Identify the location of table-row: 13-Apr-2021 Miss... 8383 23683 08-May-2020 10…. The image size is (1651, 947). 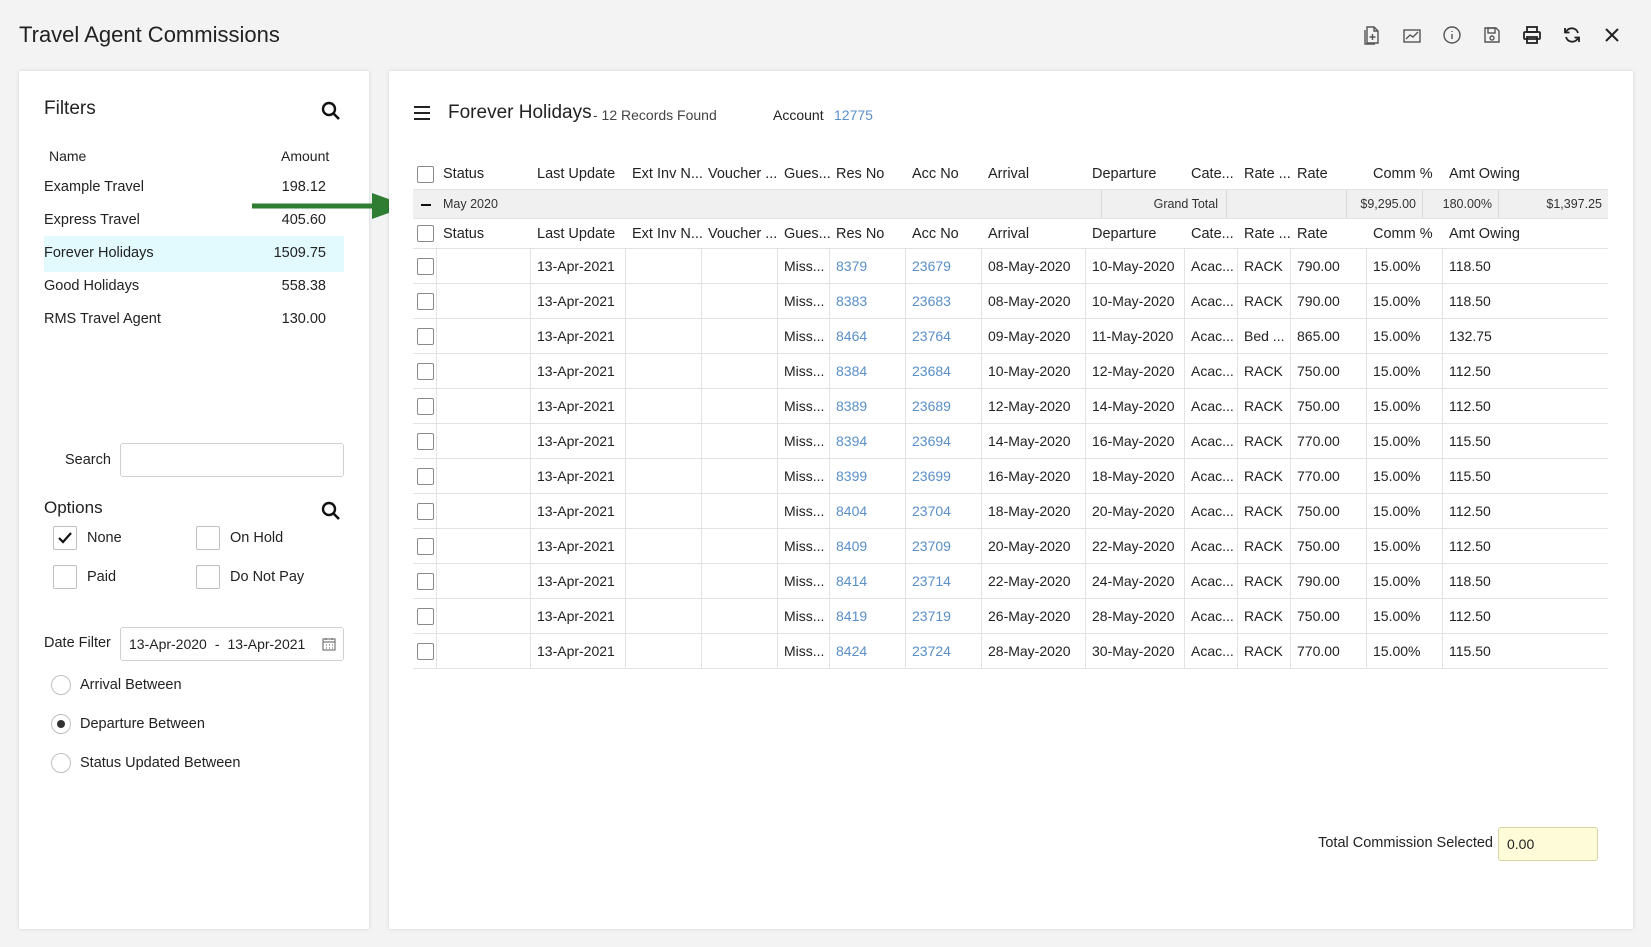
(1010, 301).